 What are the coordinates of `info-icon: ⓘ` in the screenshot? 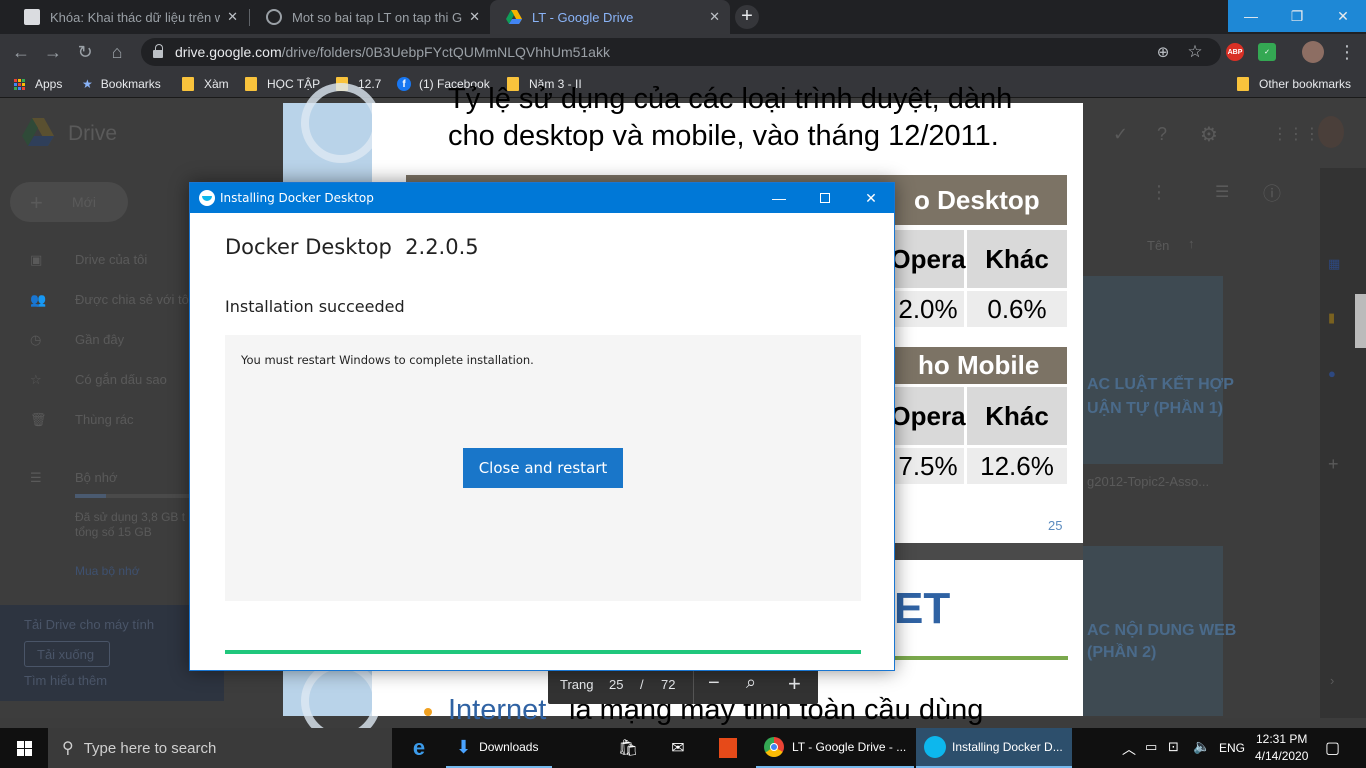 It's located at (1272, 193).